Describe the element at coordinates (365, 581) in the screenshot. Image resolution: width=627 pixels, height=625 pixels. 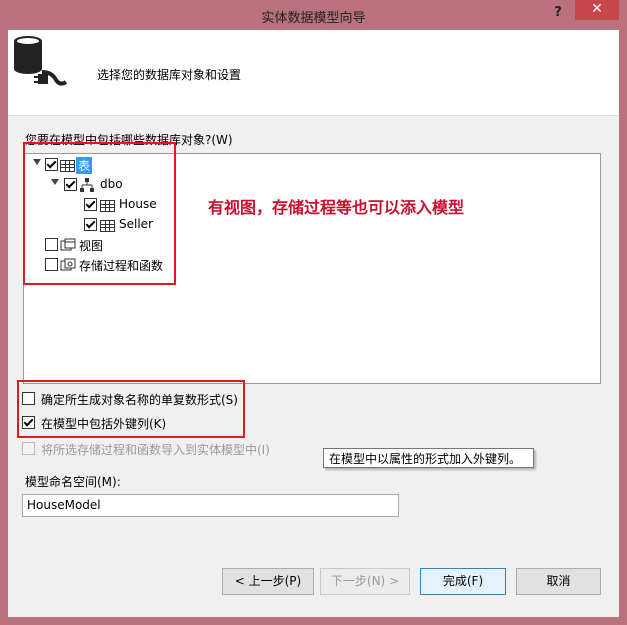
I see `next-button: 下一步(N) >` at that location.